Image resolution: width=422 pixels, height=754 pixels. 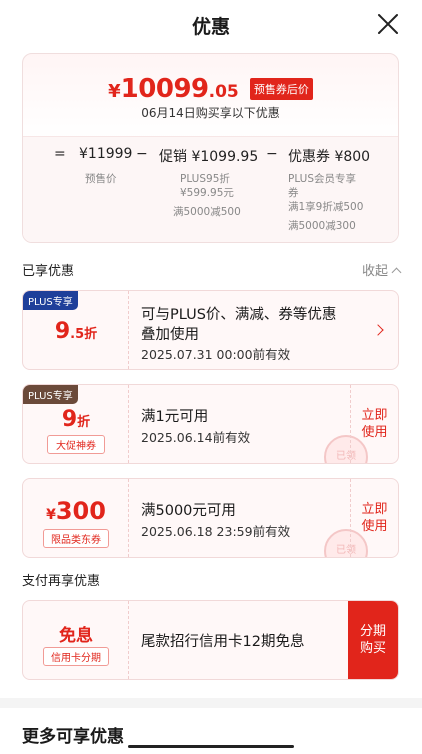 What do you see at coordinates (205, 179) in the screenshot?
I see `promo-sub-plus: PLUS95折` at bounding box center [205, 179].